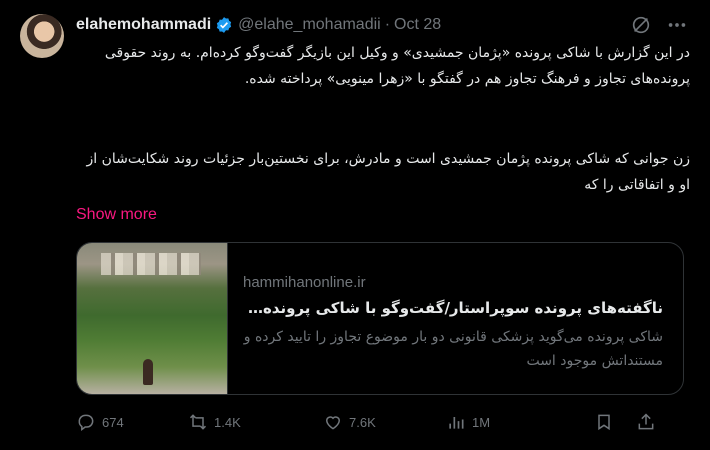 The width and height of the screenshot is (710, 450). I want to click on share-icon, so click(646, 421).